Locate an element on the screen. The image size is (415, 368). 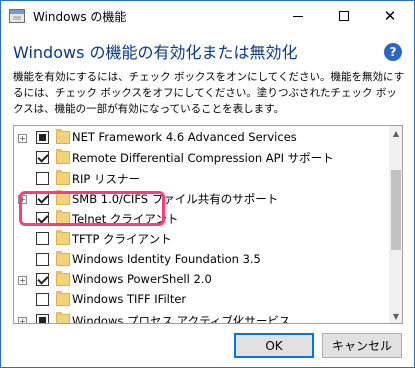
feature-label: SMB 1.0/CIFS ファイル共有のサポート is located at coordinates (175, 198).